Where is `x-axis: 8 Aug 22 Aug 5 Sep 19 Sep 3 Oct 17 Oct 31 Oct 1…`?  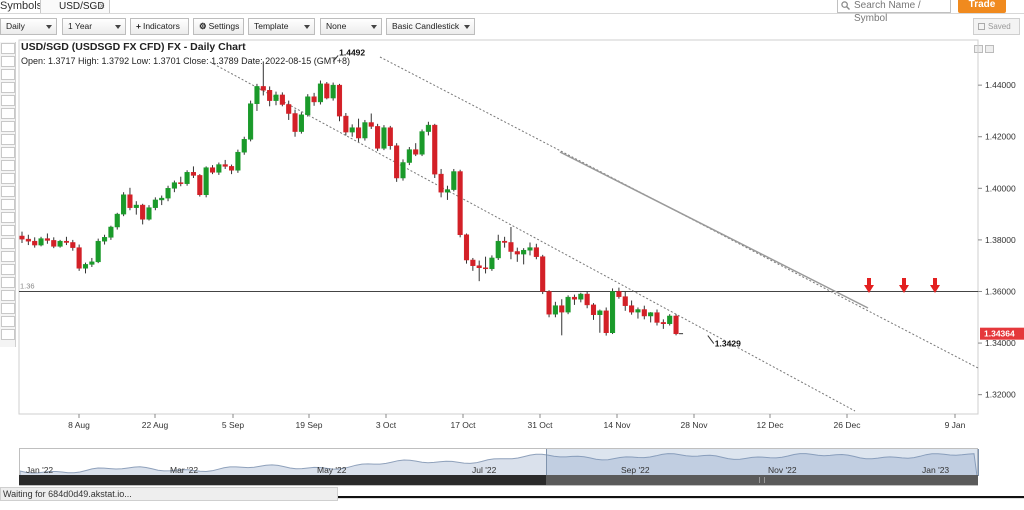
x-axis: 8 Aug 22 Aug 5 Sep 19 Sep 3 Oct 17 Oct 31 Oct 1… is located at coordinates (517, 422).